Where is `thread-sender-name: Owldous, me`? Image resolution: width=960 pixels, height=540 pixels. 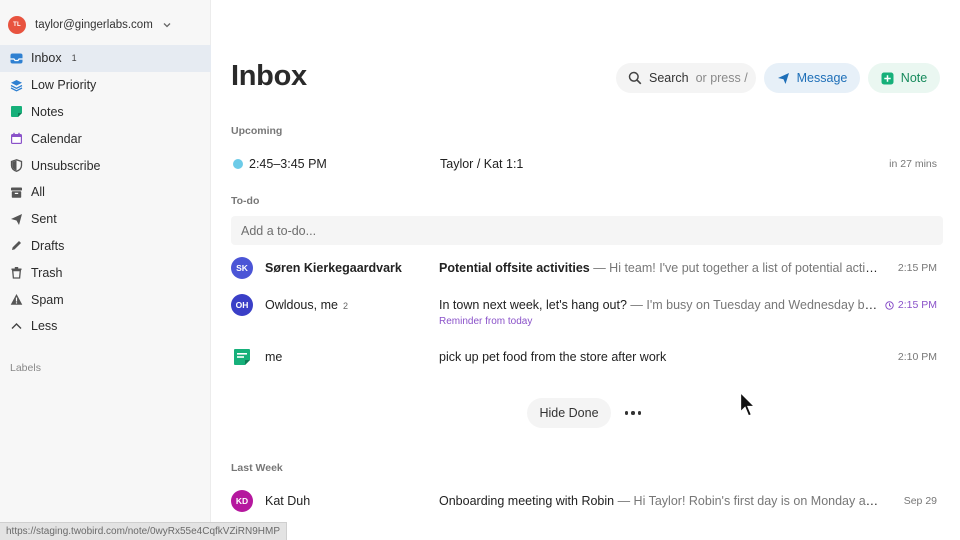
thread-sender-name: Owldous, me is located at coordinates (301, 305).